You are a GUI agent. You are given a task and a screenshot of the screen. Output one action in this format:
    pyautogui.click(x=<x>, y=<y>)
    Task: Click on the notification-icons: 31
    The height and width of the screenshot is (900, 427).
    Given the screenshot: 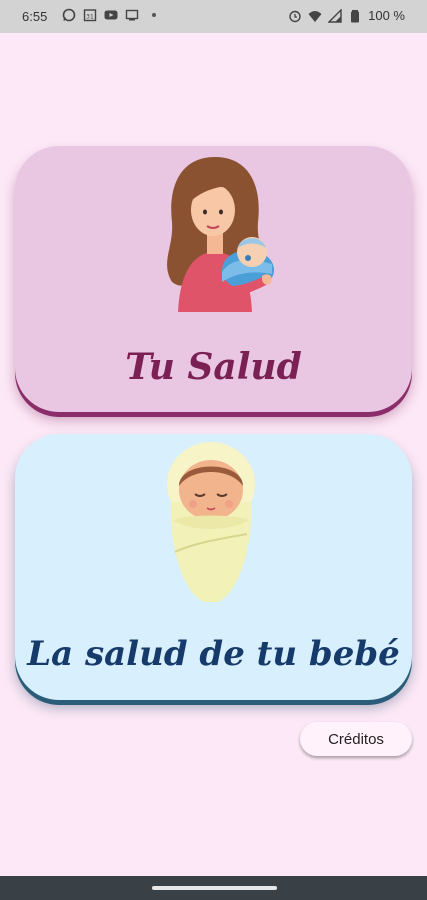 What is the action you would take?
    pyautogui.click(x=109, y=15)
    